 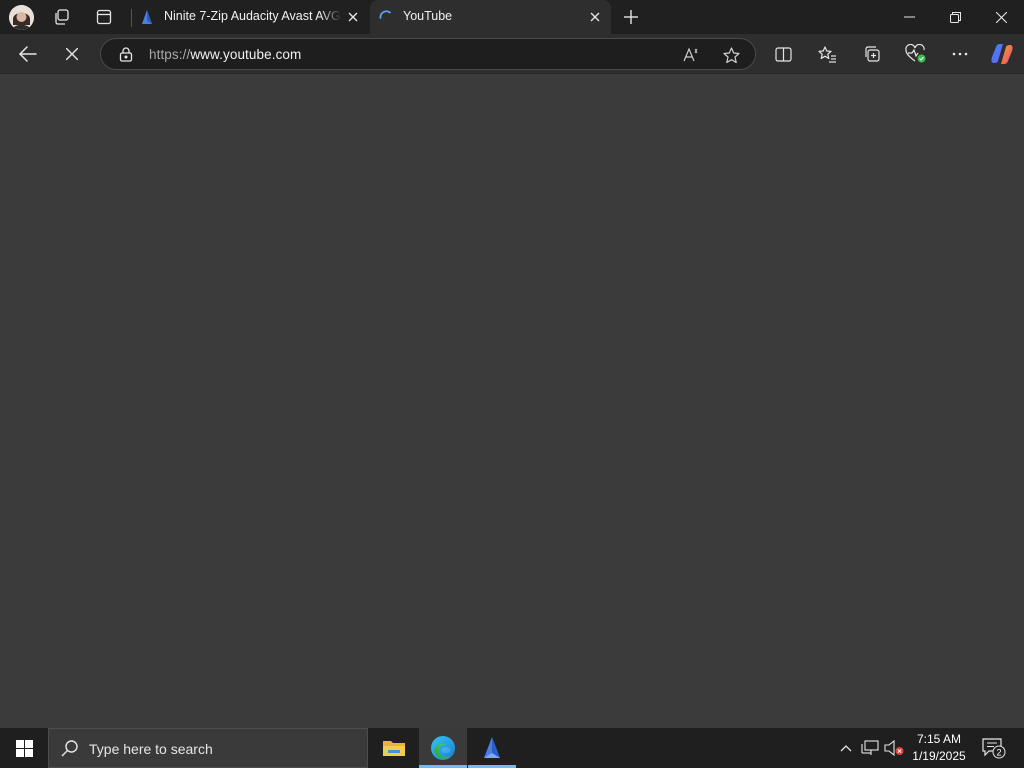 I want to click on edge-icon, so click(x=443, y=748).